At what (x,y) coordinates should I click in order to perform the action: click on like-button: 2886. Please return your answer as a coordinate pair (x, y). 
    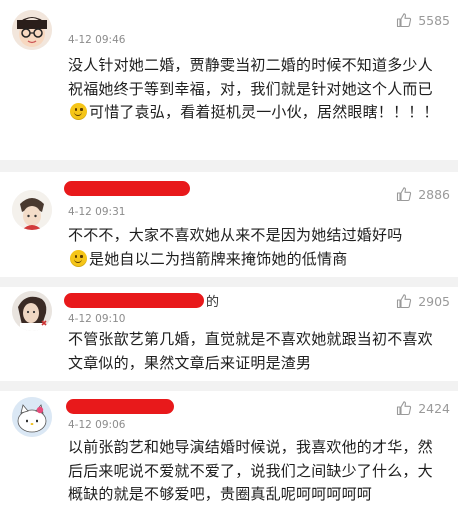
    Looking at the image, I should click on (423, 194).